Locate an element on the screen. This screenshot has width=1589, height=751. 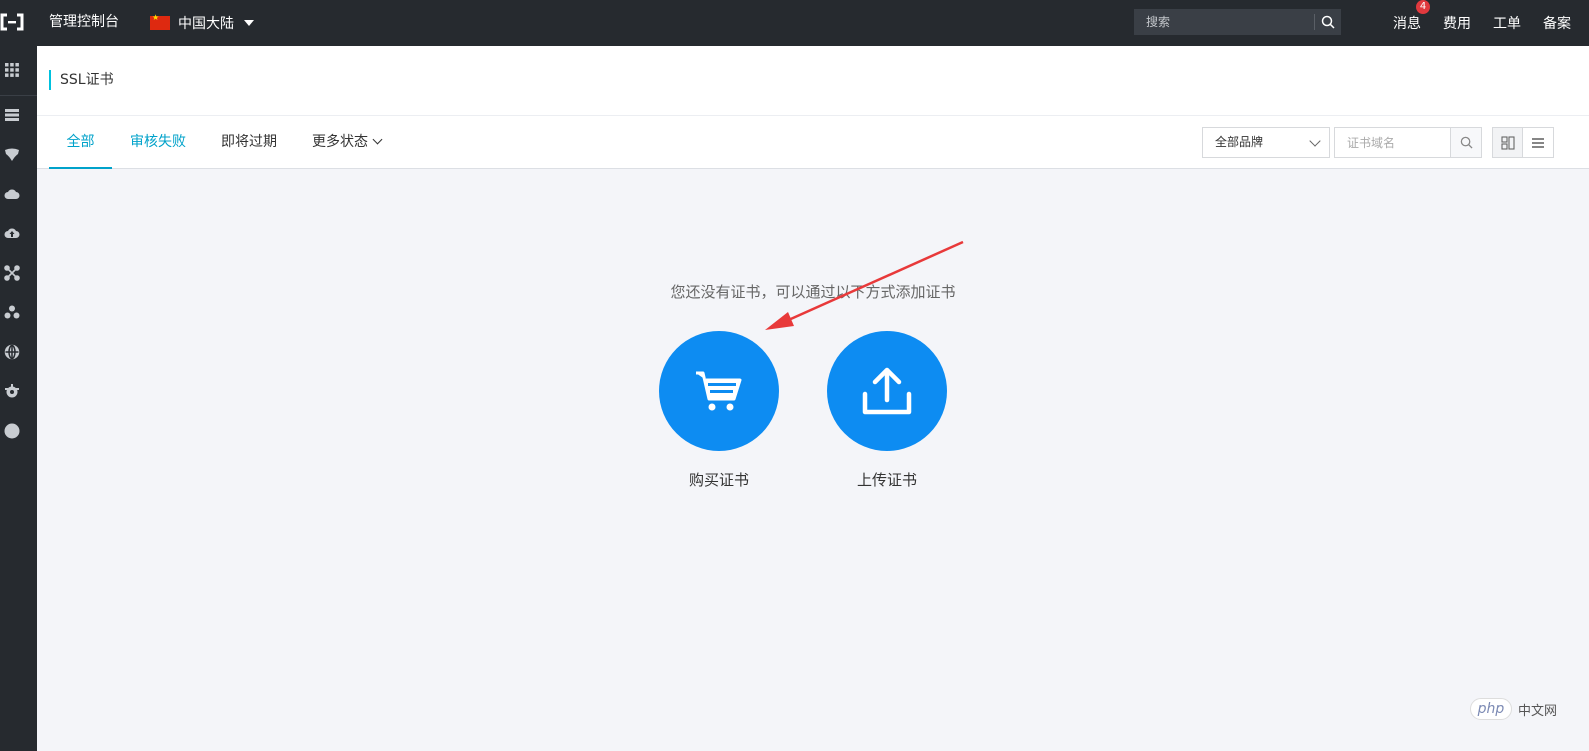
sidebar-item-more is located at coordinates (18, 431).